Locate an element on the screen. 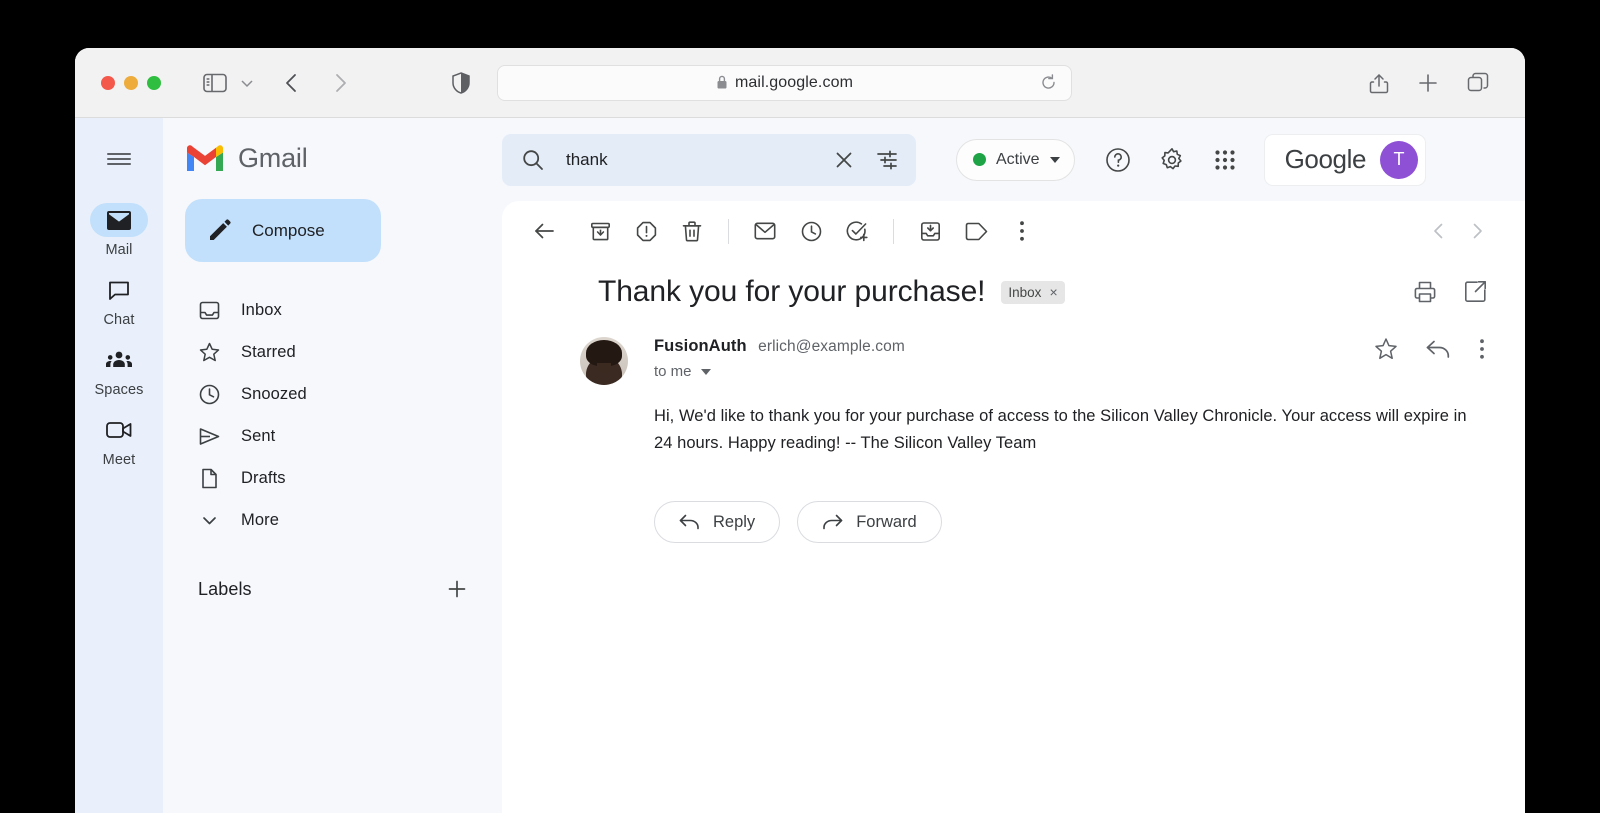 Image resolution: width=1600 pixels, height=813 pixels. share-icon is located at coordinates (1379, 83).